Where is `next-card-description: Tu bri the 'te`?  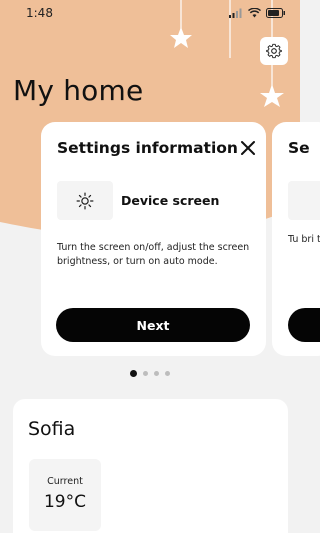
next-card-description: Tu bri the 'te is located at coordinates (304, 239).